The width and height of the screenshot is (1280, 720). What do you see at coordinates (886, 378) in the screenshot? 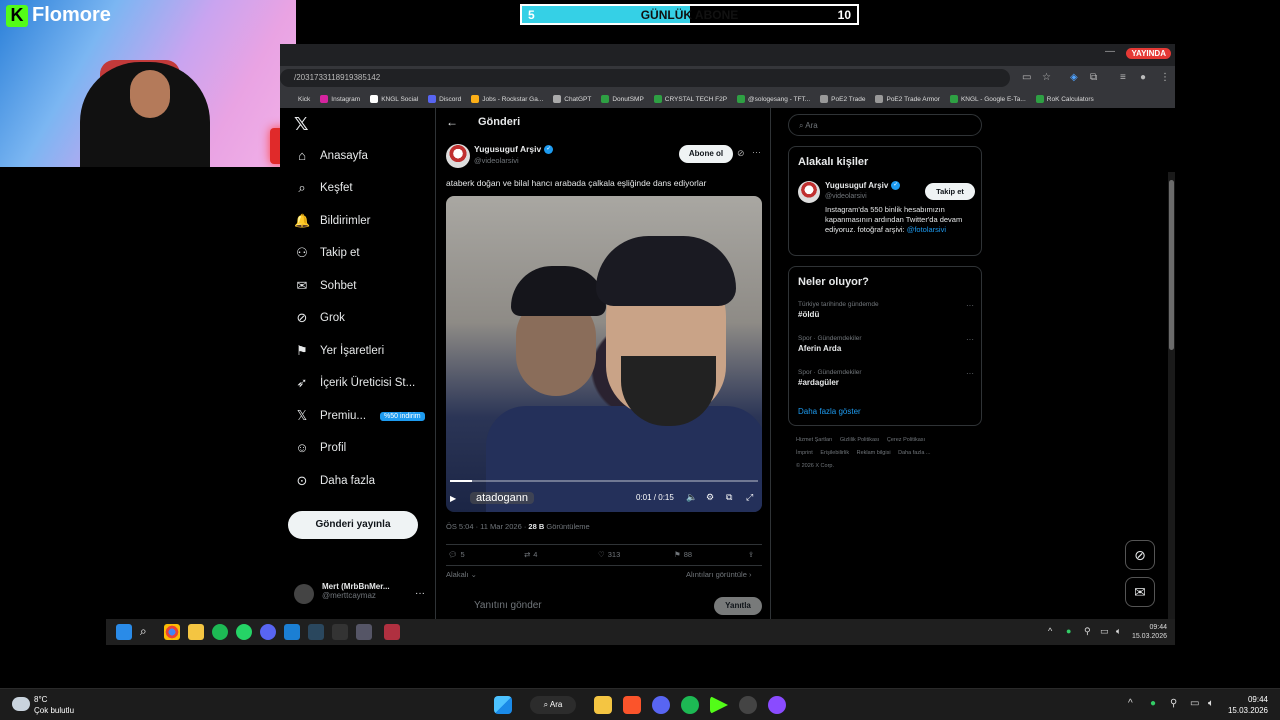
I see `trend-item: Spor · Gündemdekiler #ardagüler ···` at bounding box center [886, 378].